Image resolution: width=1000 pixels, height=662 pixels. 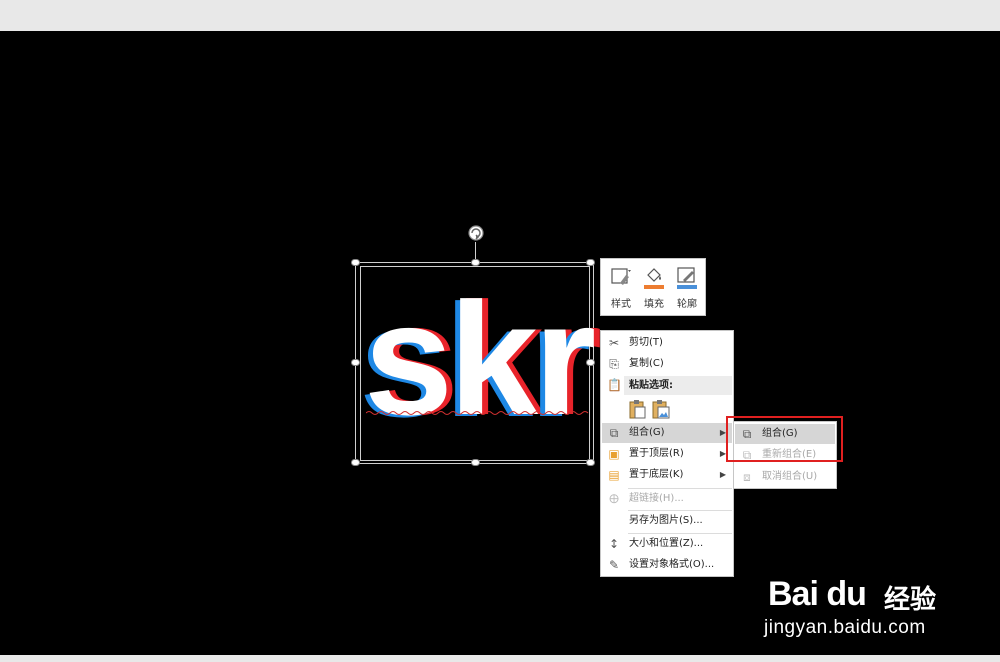 I want to click on format-object-icon: ✎, so click(x=614, y=565).